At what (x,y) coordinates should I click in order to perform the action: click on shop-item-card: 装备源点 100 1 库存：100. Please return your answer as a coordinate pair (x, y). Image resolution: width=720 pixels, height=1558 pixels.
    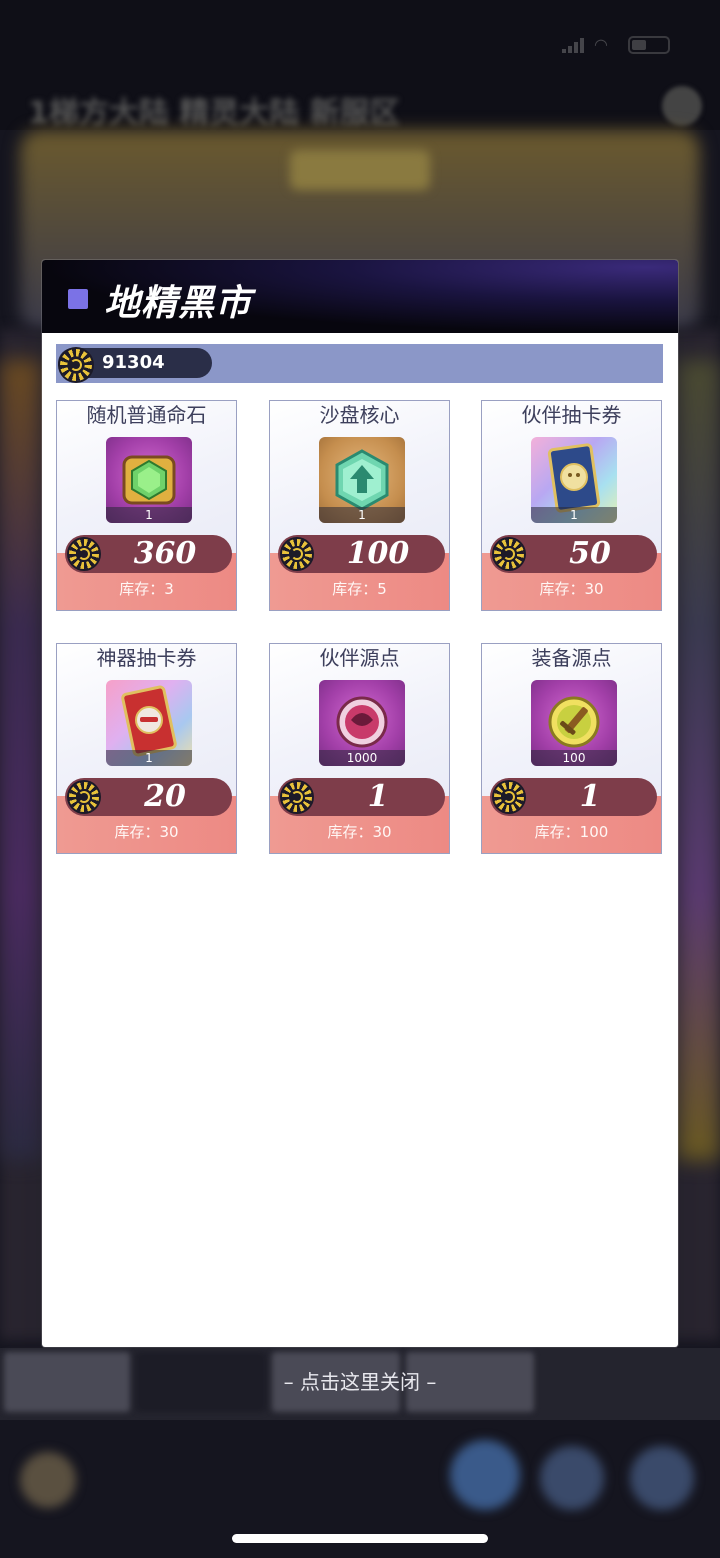
    Looking at the image, I should click on (571, 748).